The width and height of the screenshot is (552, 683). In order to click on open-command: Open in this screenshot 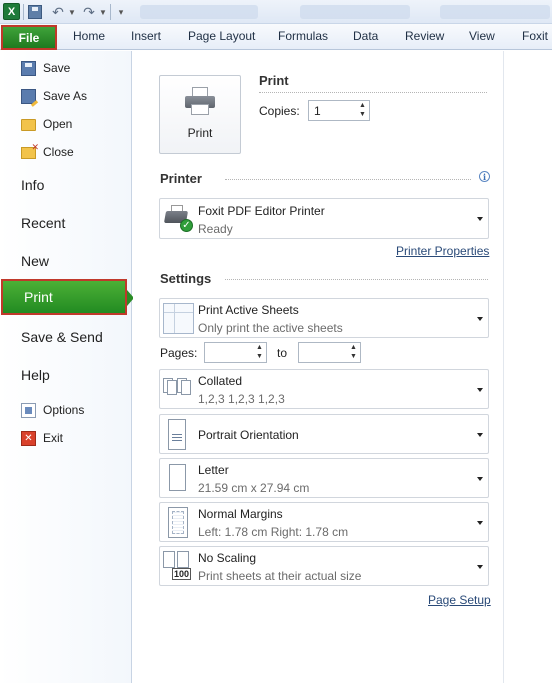, I will do `click(66, 124)`.